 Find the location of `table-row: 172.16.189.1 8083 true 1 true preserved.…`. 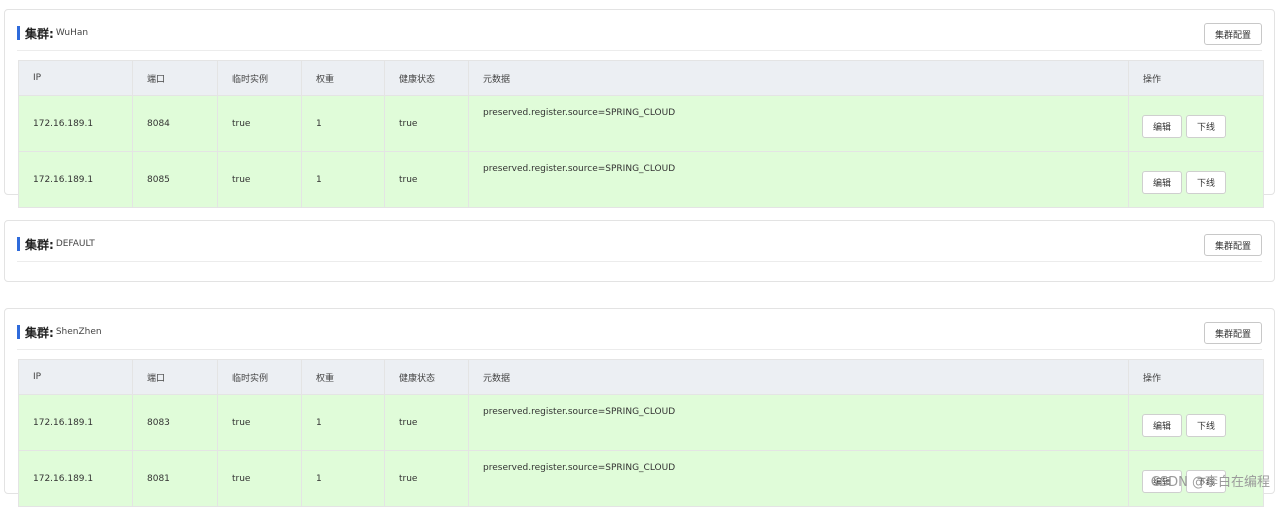

table-row: 172.16.189.1 8083 true 1 true preserved.… is located at coordinates (641, 422).